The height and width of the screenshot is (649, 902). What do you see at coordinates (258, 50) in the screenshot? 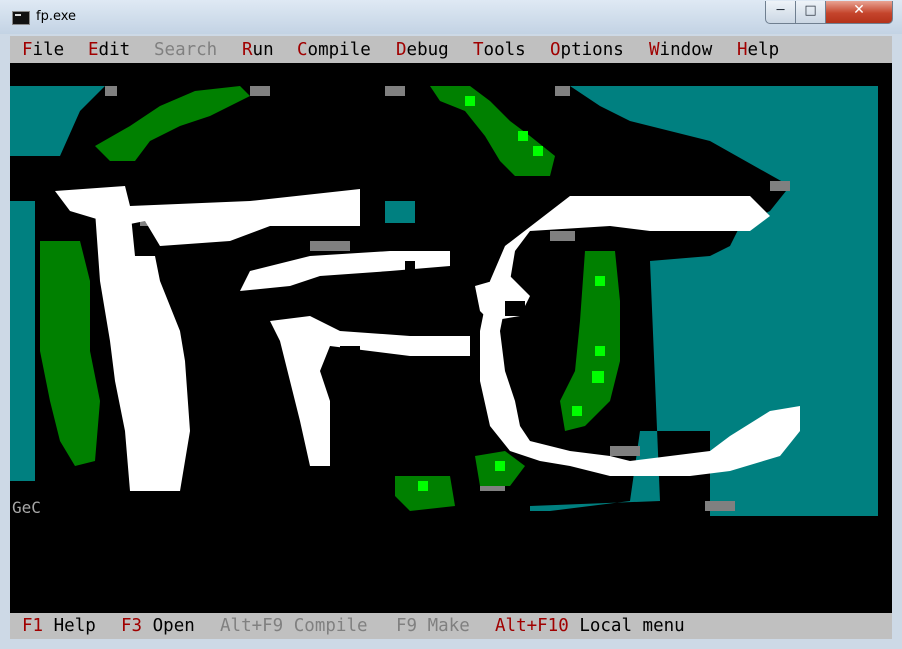
I see `menu-run: Run` at bounding box center [258, 50].